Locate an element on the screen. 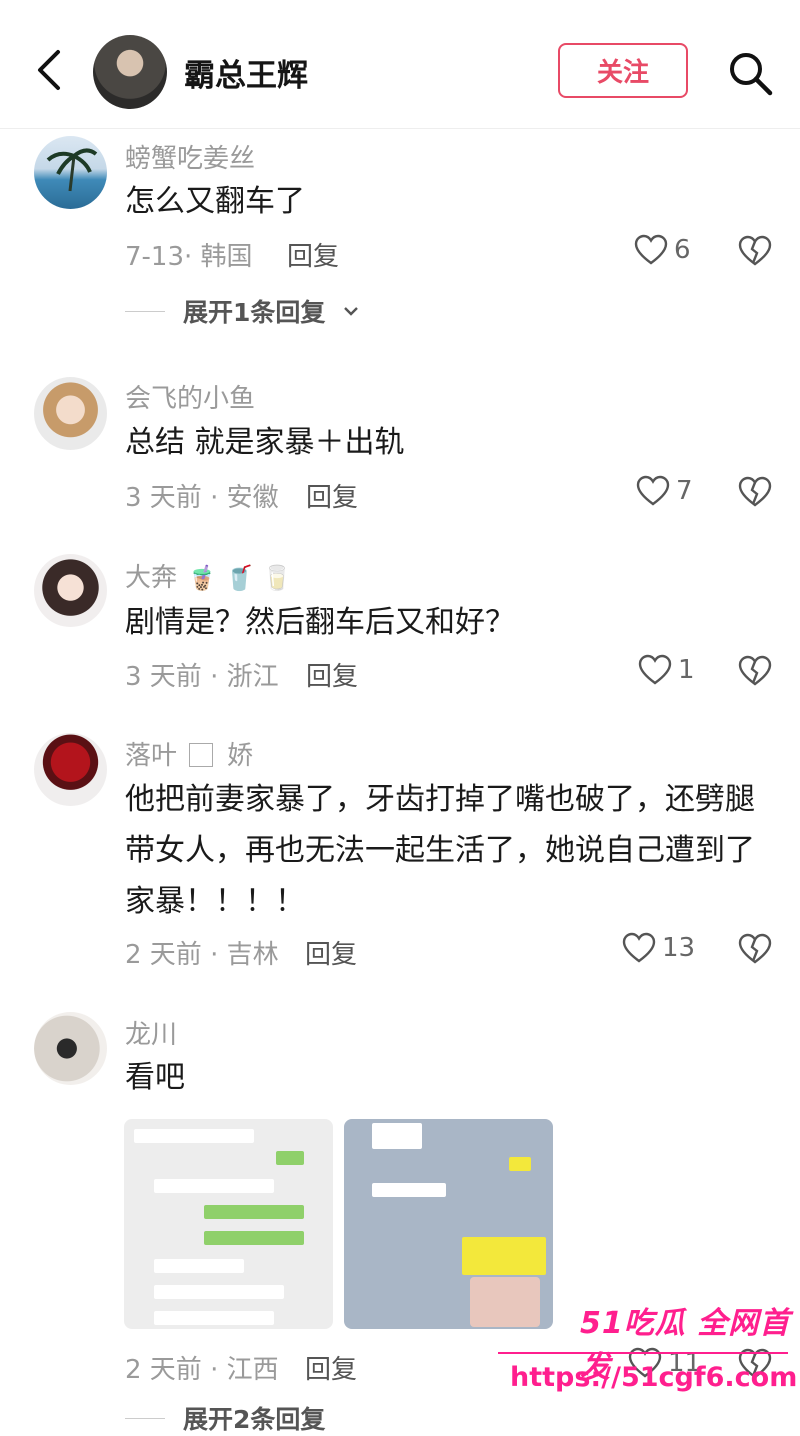  profile-avatar is located at coordinates (130, 72).